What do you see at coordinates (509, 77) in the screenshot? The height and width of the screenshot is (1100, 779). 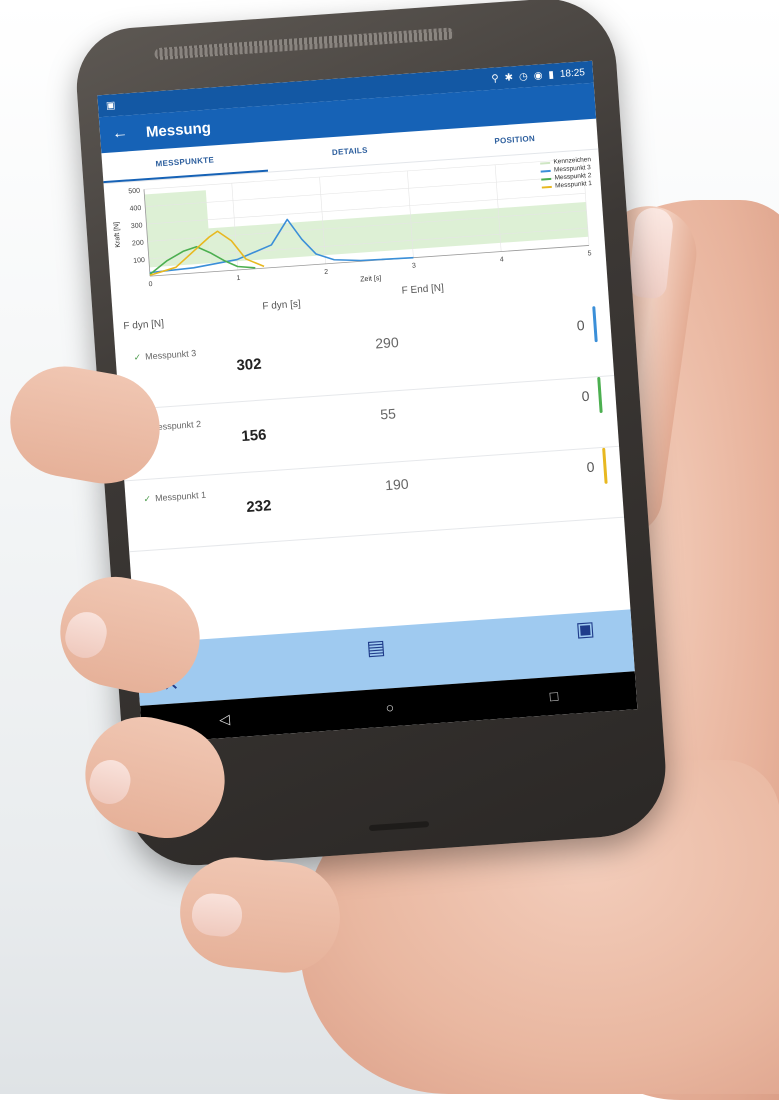 I see `bluetooth-icon: ✱` at bounding box center [509, 77].